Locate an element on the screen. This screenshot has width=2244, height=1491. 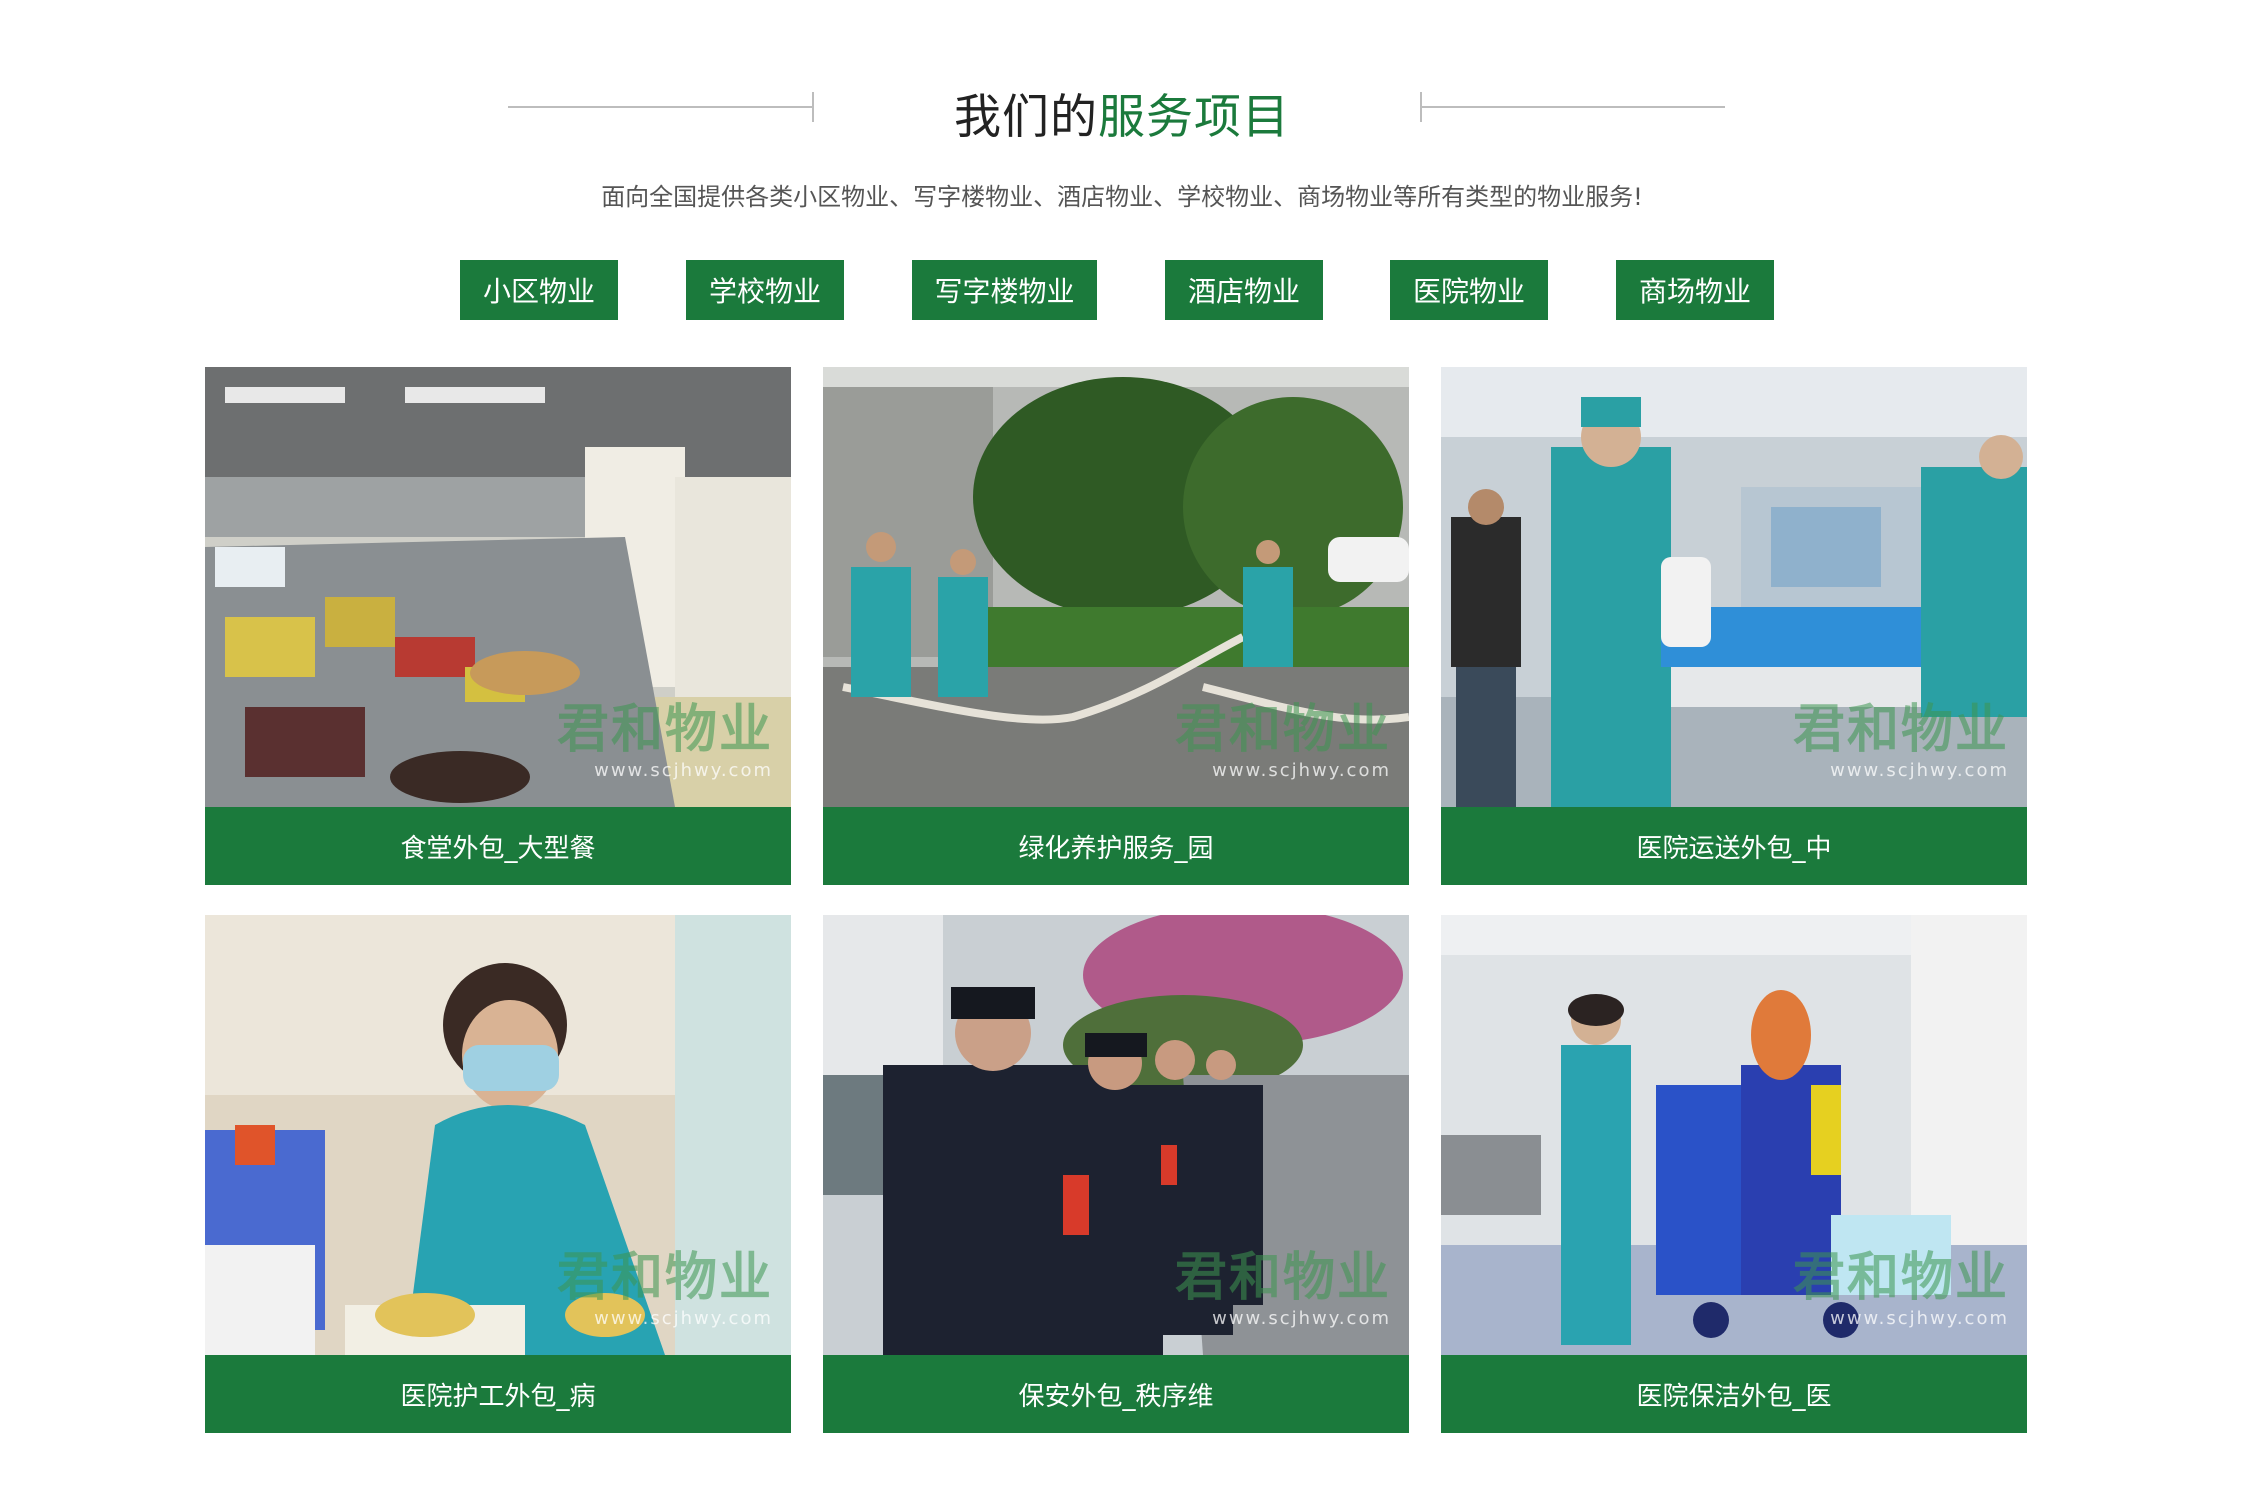
nurse-worker-cleaning-image: 君和物业 www.scjhwy.com is located at coordinates (498, 1135).